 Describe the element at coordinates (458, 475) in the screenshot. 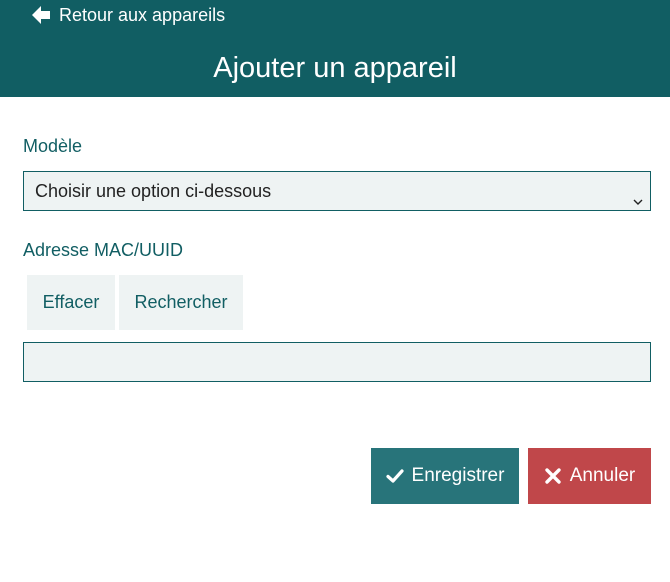

I see `save-button-label: Enregistrer` at that location.